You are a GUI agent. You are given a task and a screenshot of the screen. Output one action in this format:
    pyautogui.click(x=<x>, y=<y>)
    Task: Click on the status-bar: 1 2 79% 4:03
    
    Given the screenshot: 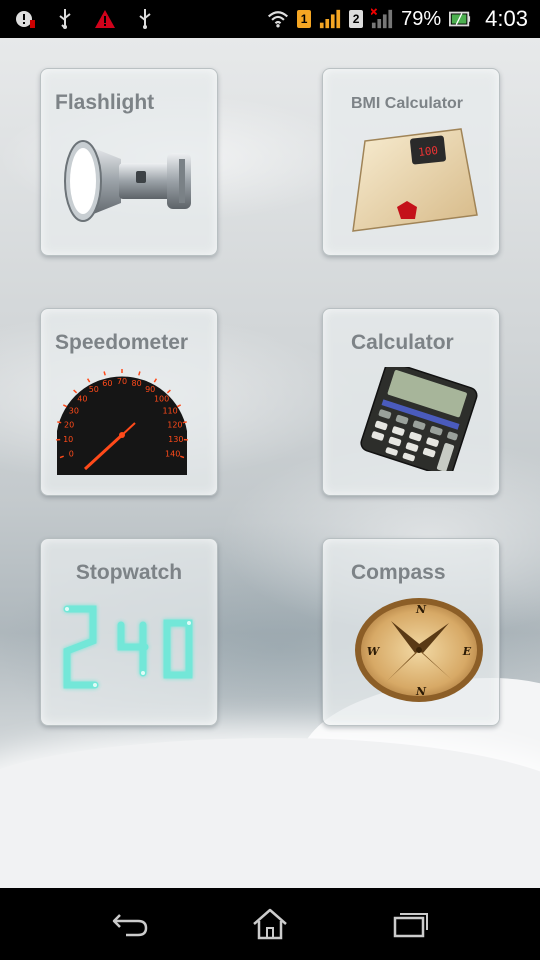 What is the action you would take?
    pyautogui.click(x=270, y=19)
    